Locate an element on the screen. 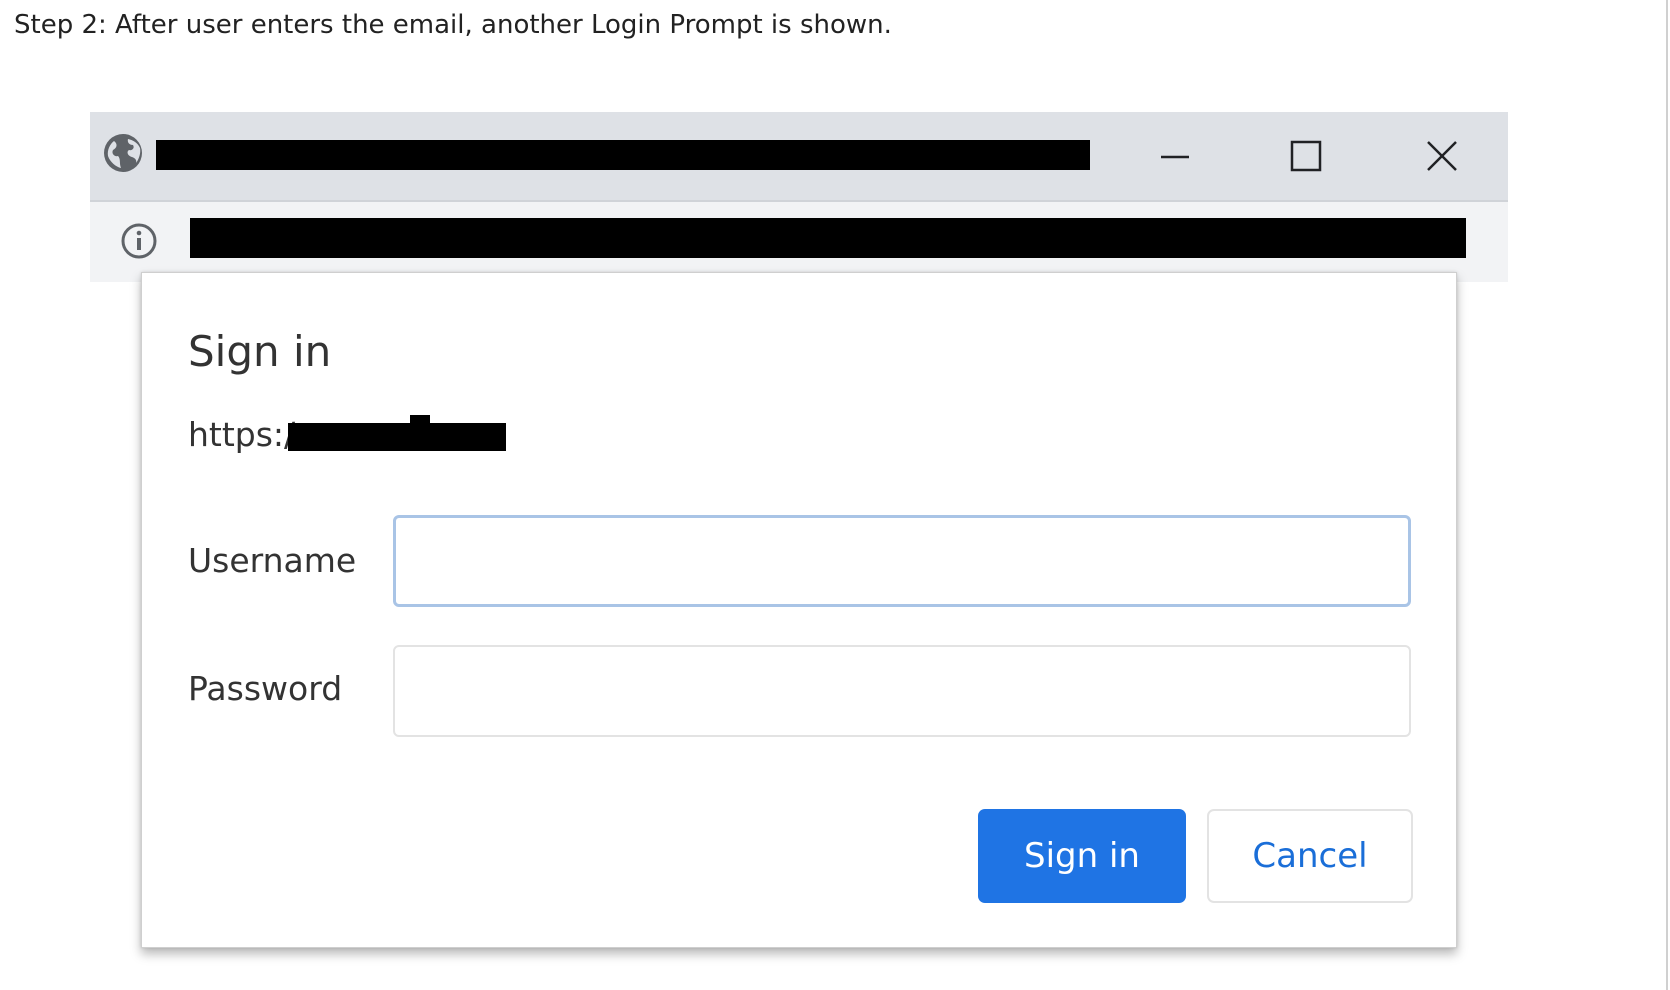 The height and width of the screenshot is (990, 1670). info-icon is located at coordinates (139, 241).